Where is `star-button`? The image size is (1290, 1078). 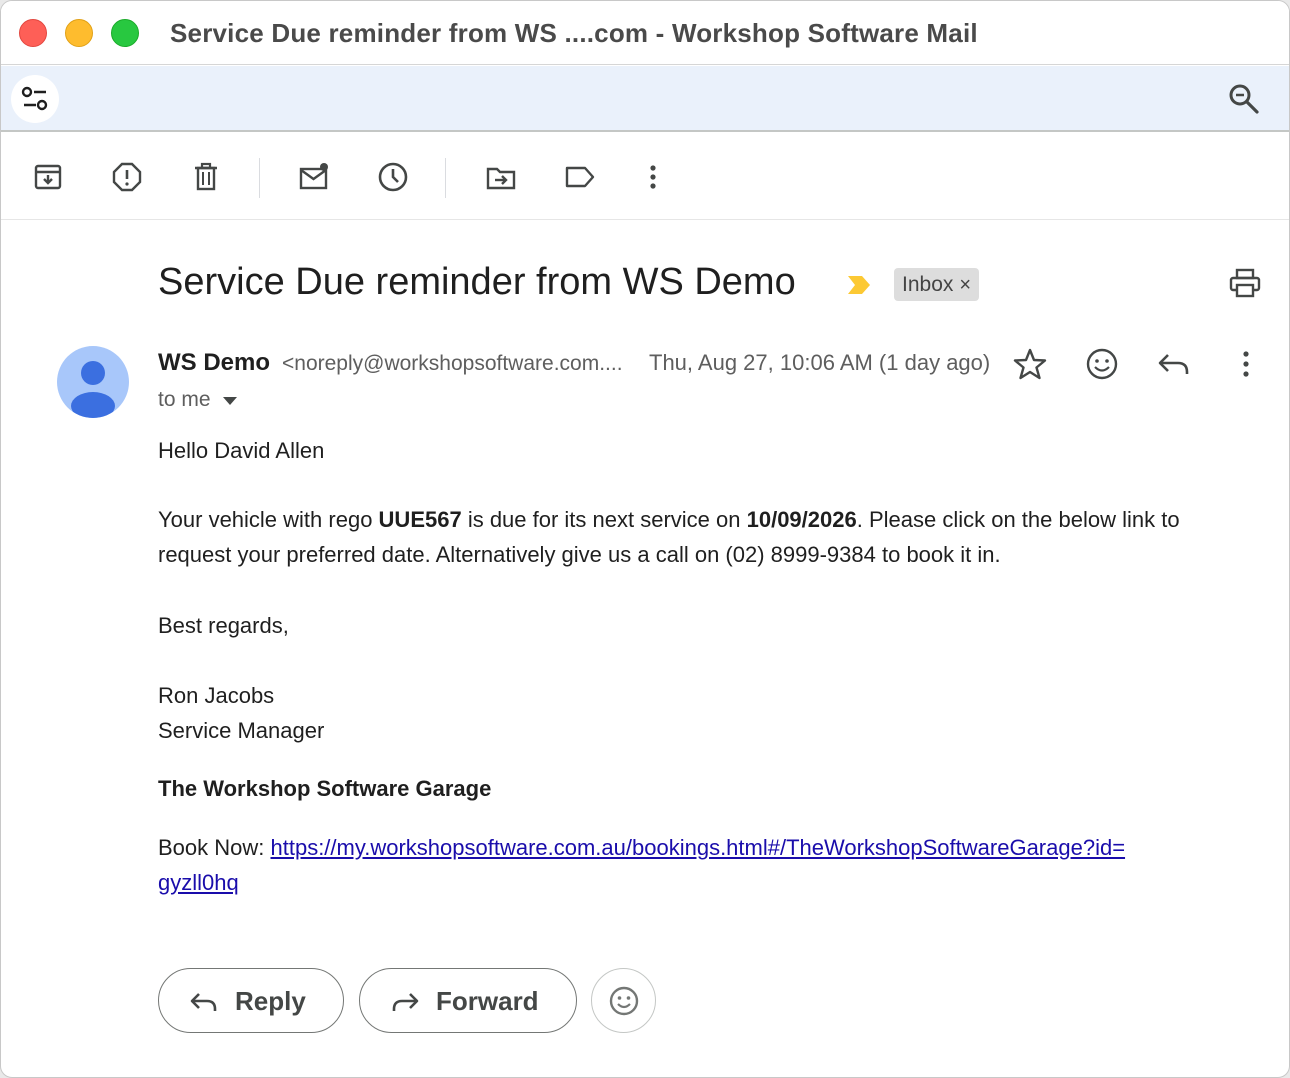 star-button is located at coordinates (1030, 364).